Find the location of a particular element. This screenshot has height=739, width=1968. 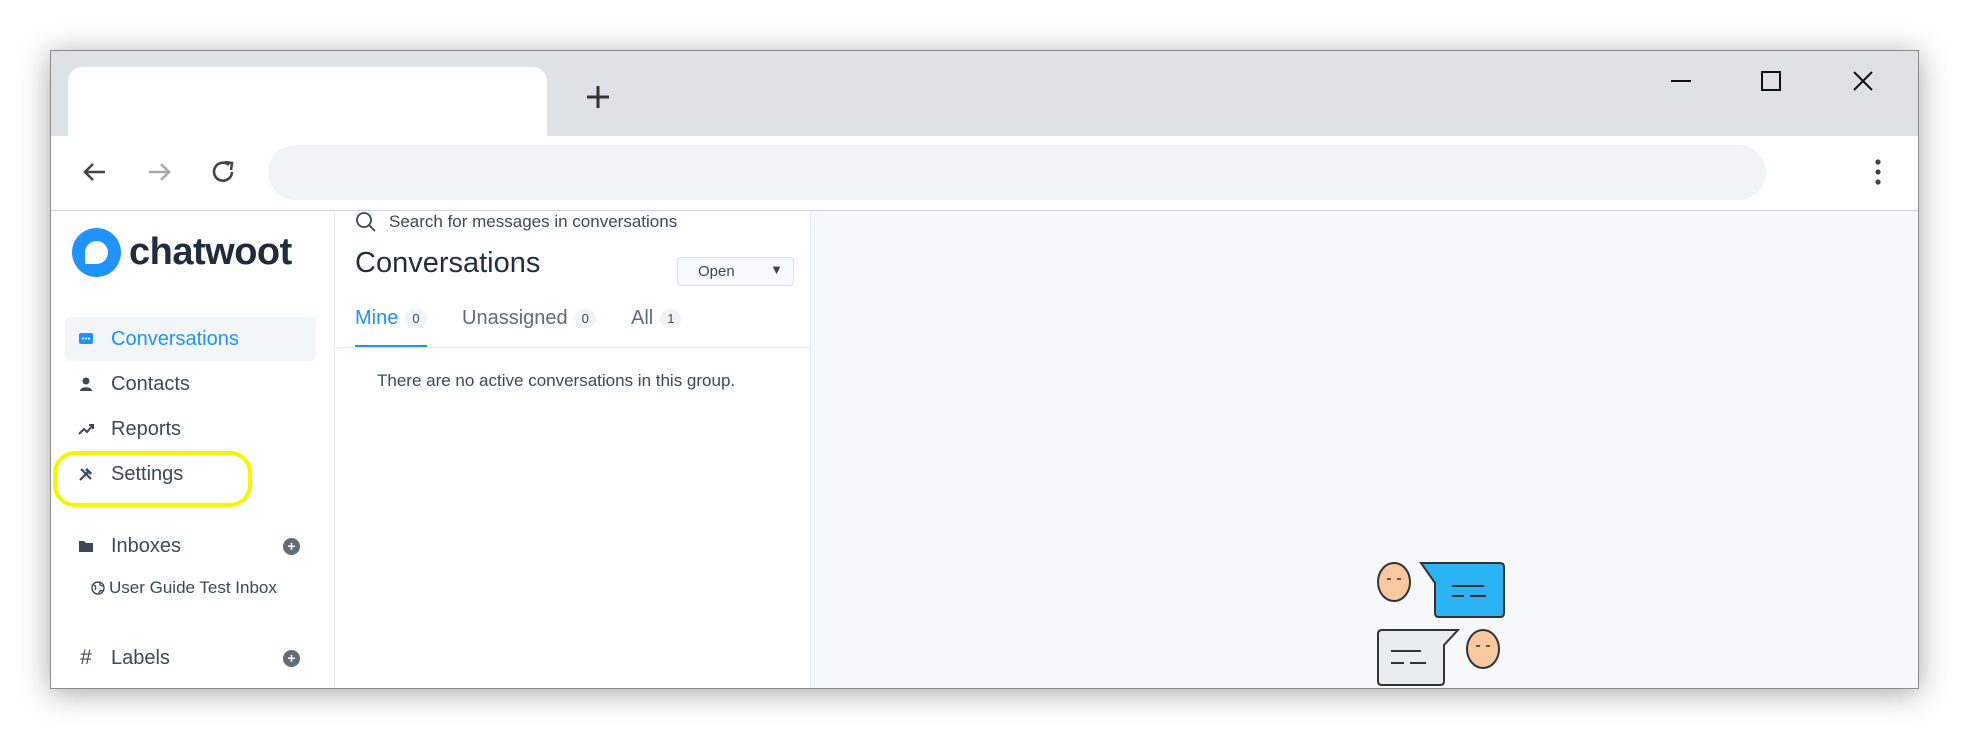

sidebar: chatwoot Conversations Contacts Reports is located at coordinates (193, 449).